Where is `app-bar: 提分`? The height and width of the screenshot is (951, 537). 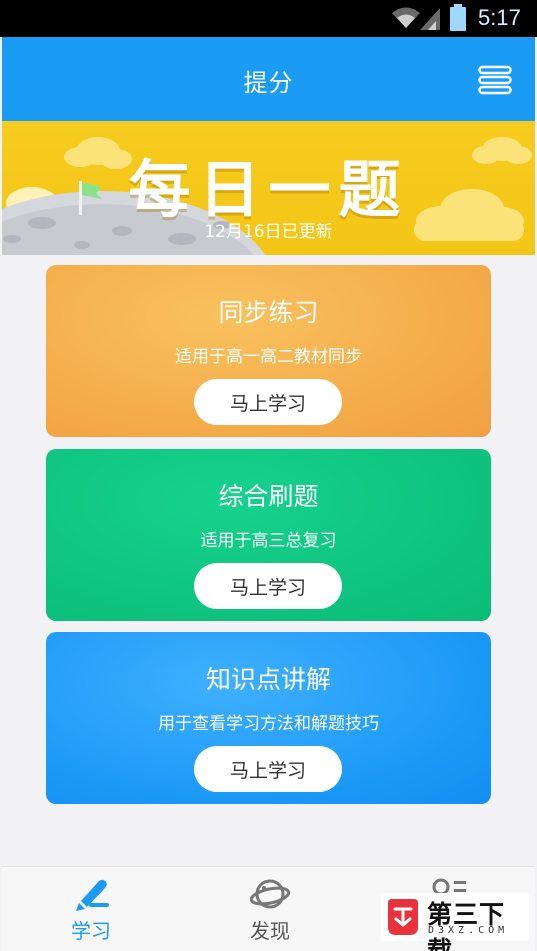 app-bar: 提分 is located at coordinates (268, 79).